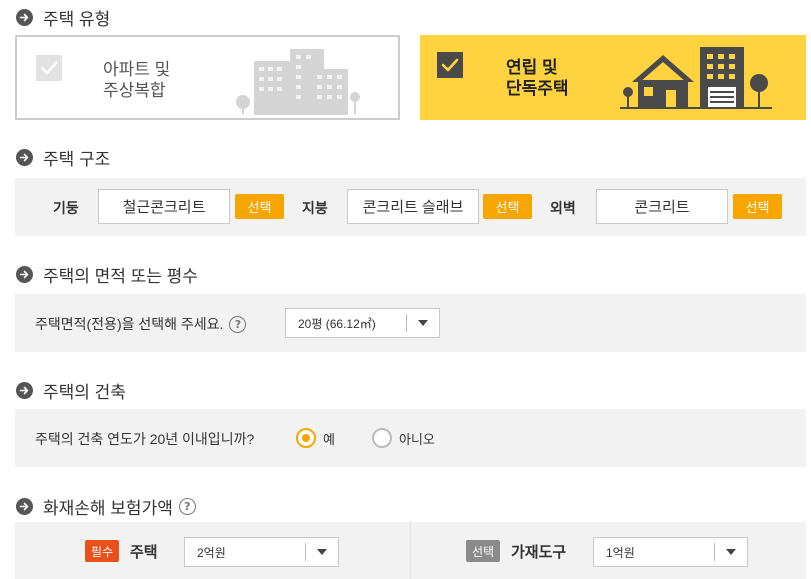 The image size is (811, 579). What do you see at coordinates (507, 206) in the screenshot?
I see `roof-select-button: 선택` at bounding box center [507, 206].